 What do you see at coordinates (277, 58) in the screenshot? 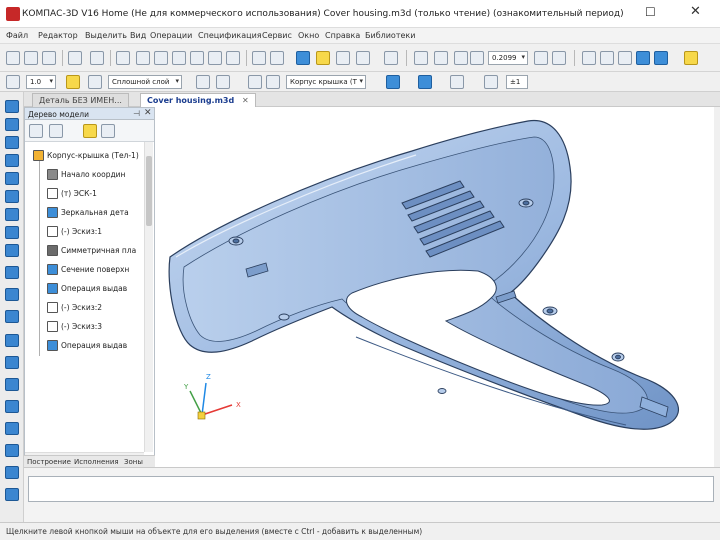
I see `redo-icon` at bounding box center [277, 58].